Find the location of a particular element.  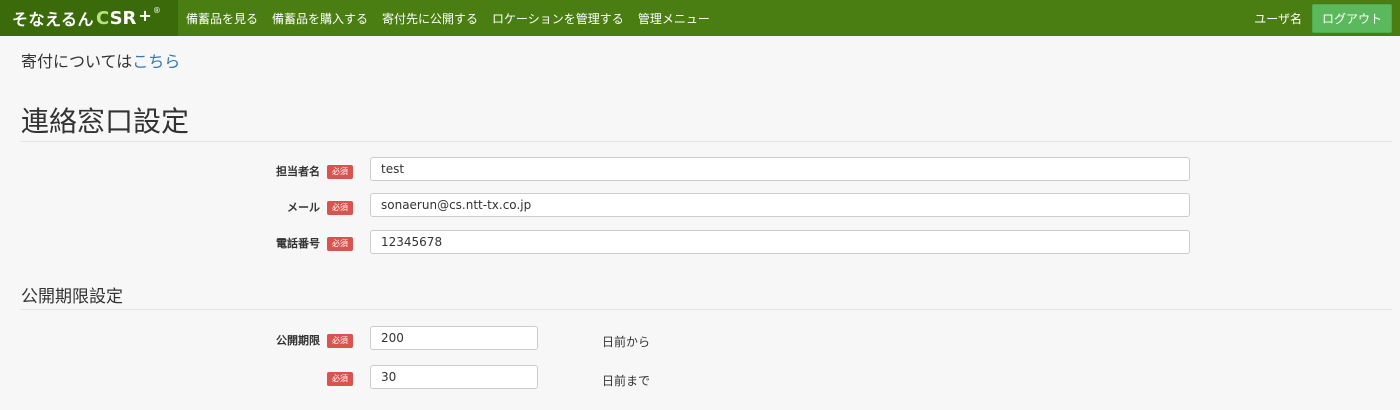

brand-logo: そなえるん CSR + ® is located at coordinates (89, 18).